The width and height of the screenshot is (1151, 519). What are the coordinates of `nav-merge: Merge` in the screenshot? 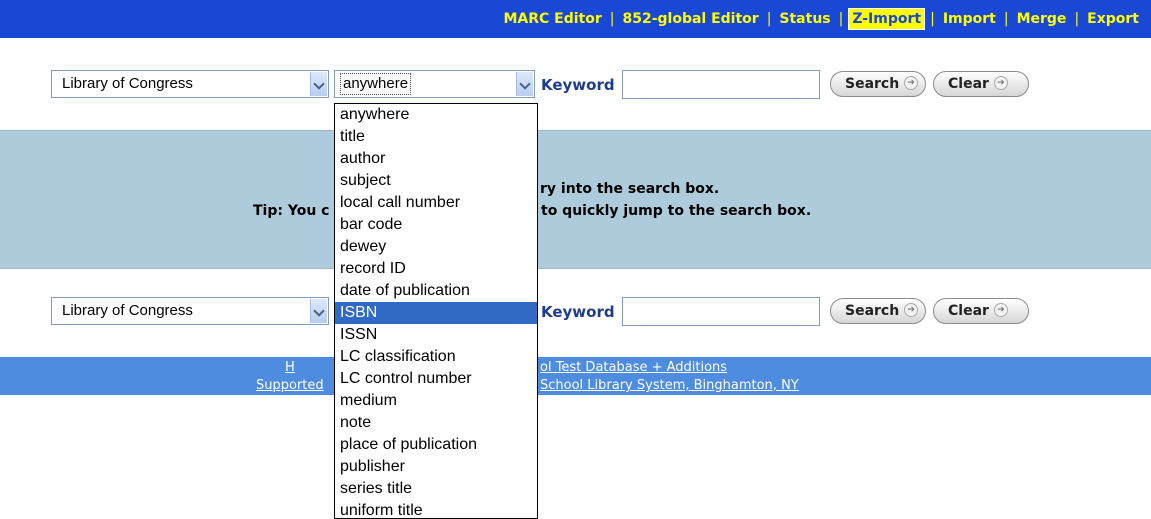 It's located at (1042, 19).